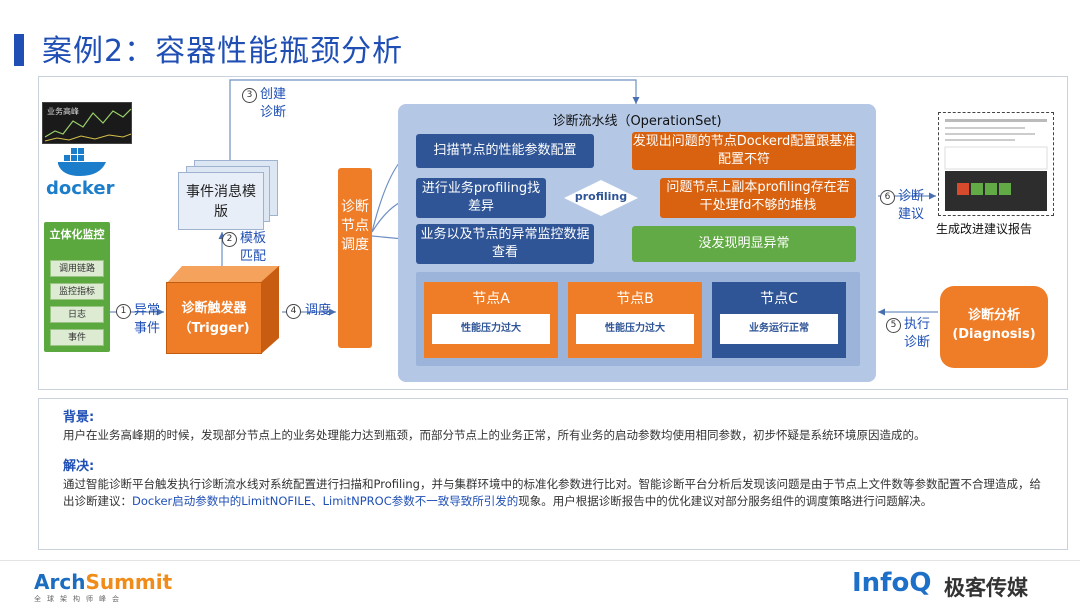 The image size is (1080, 612). I want to click on step-6-number: 6, so click(887, 197).